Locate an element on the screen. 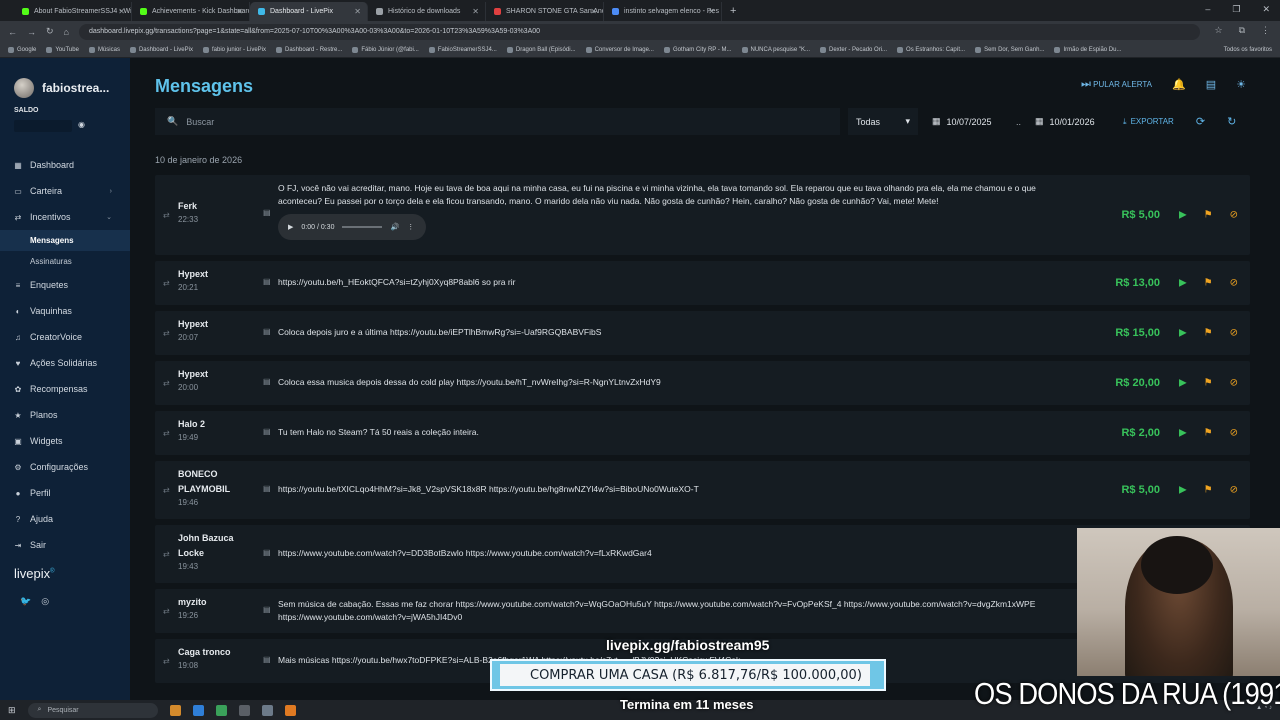 The height and width of the screenshot is (720, 1280). forward-icon: → is located at coordinates (31, 32).